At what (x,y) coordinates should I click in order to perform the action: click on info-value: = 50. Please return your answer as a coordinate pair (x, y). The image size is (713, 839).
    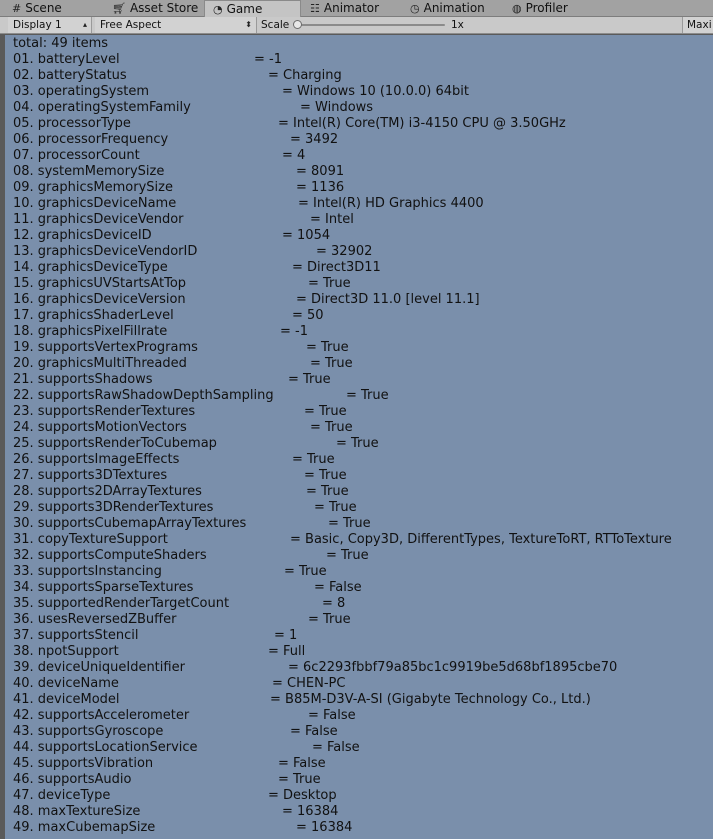
    Looking at the image, I should click on (308, 315).